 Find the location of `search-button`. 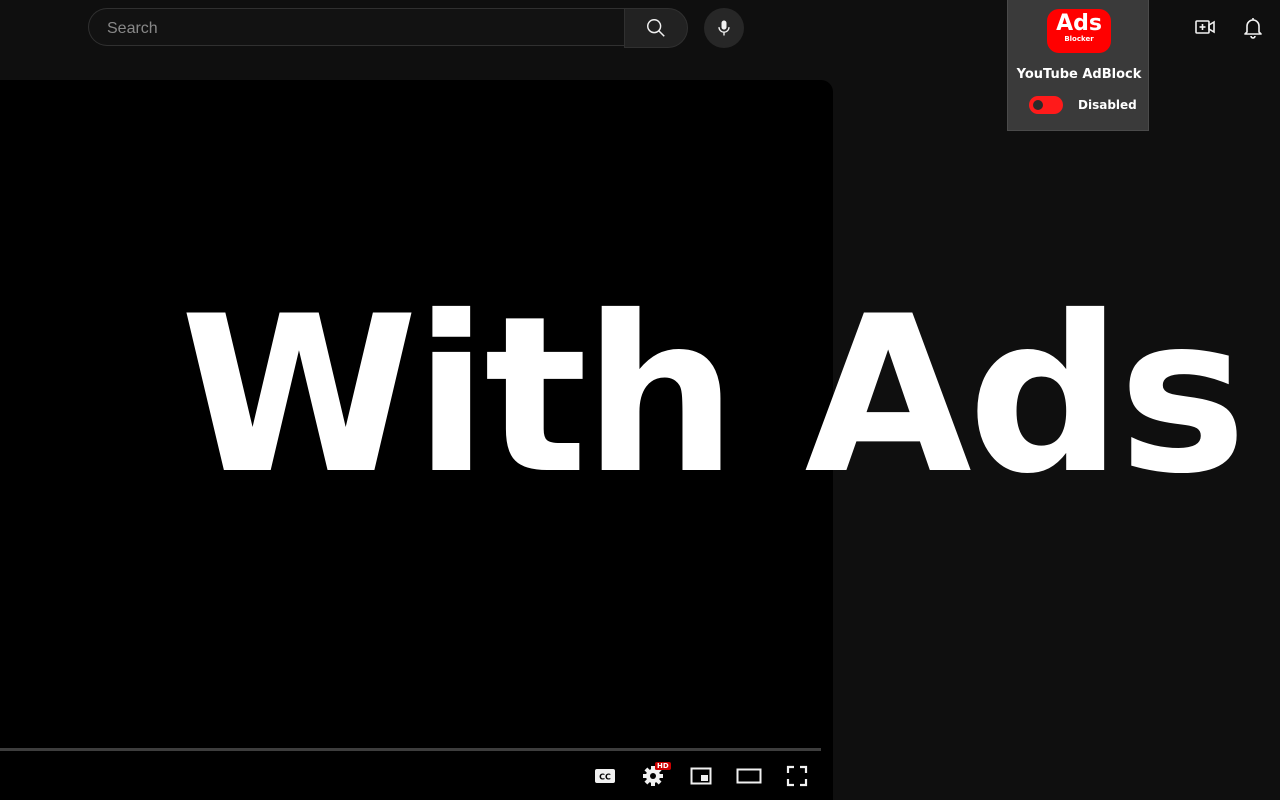

search-button is located at coordinates (656, 28).